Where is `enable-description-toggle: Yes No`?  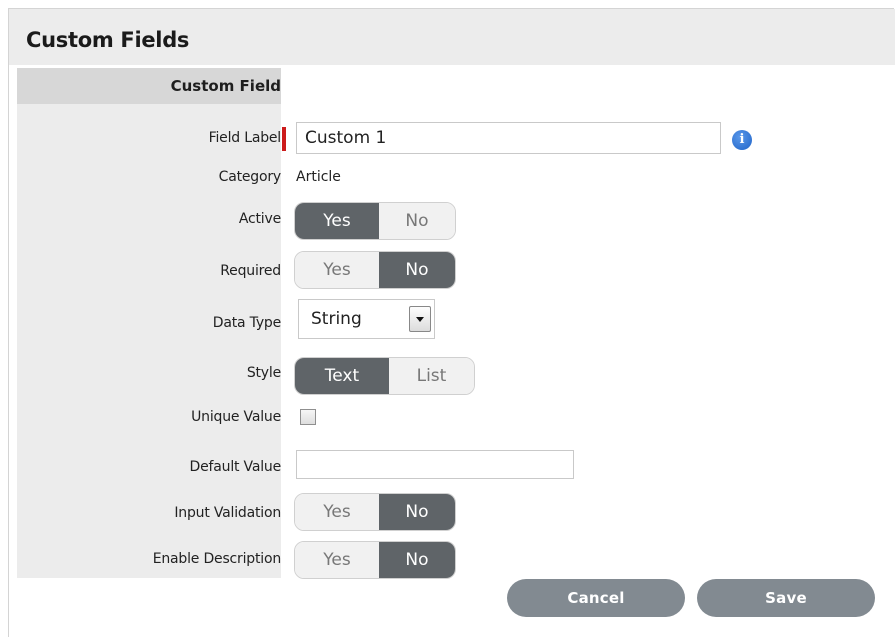
enable-description-toggle: Yes No is located at coordinates (375, 560).